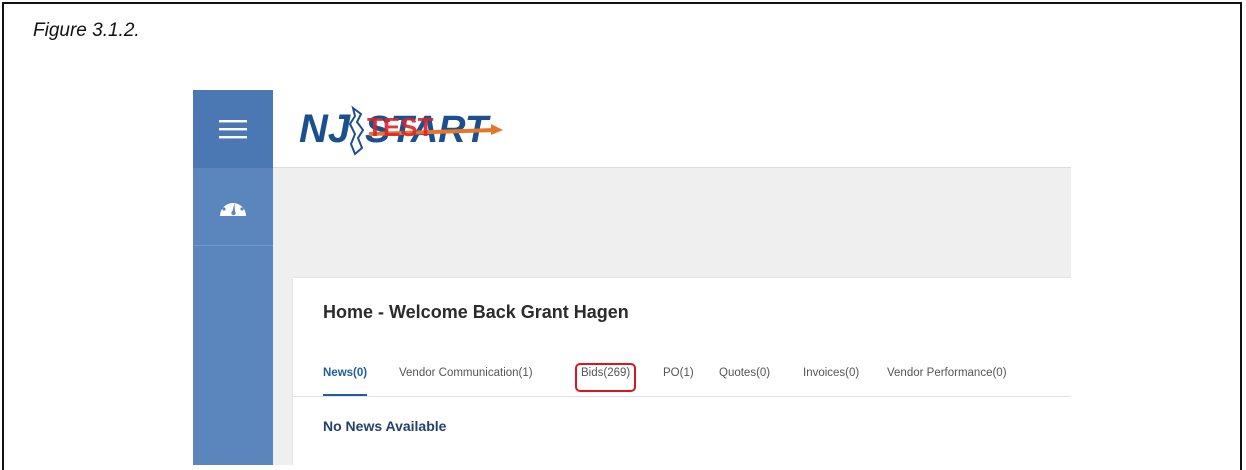 The image size is (1246, 470). I want to click on tab-bids: Bids(269), so click(605, 376).